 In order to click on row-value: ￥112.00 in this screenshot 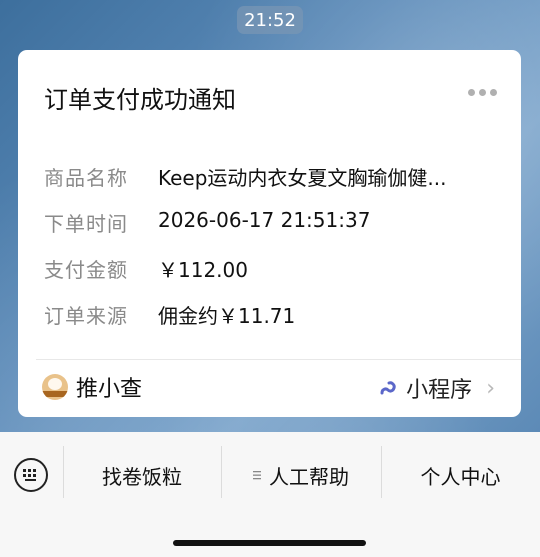, I will do `click(203, 270)`.